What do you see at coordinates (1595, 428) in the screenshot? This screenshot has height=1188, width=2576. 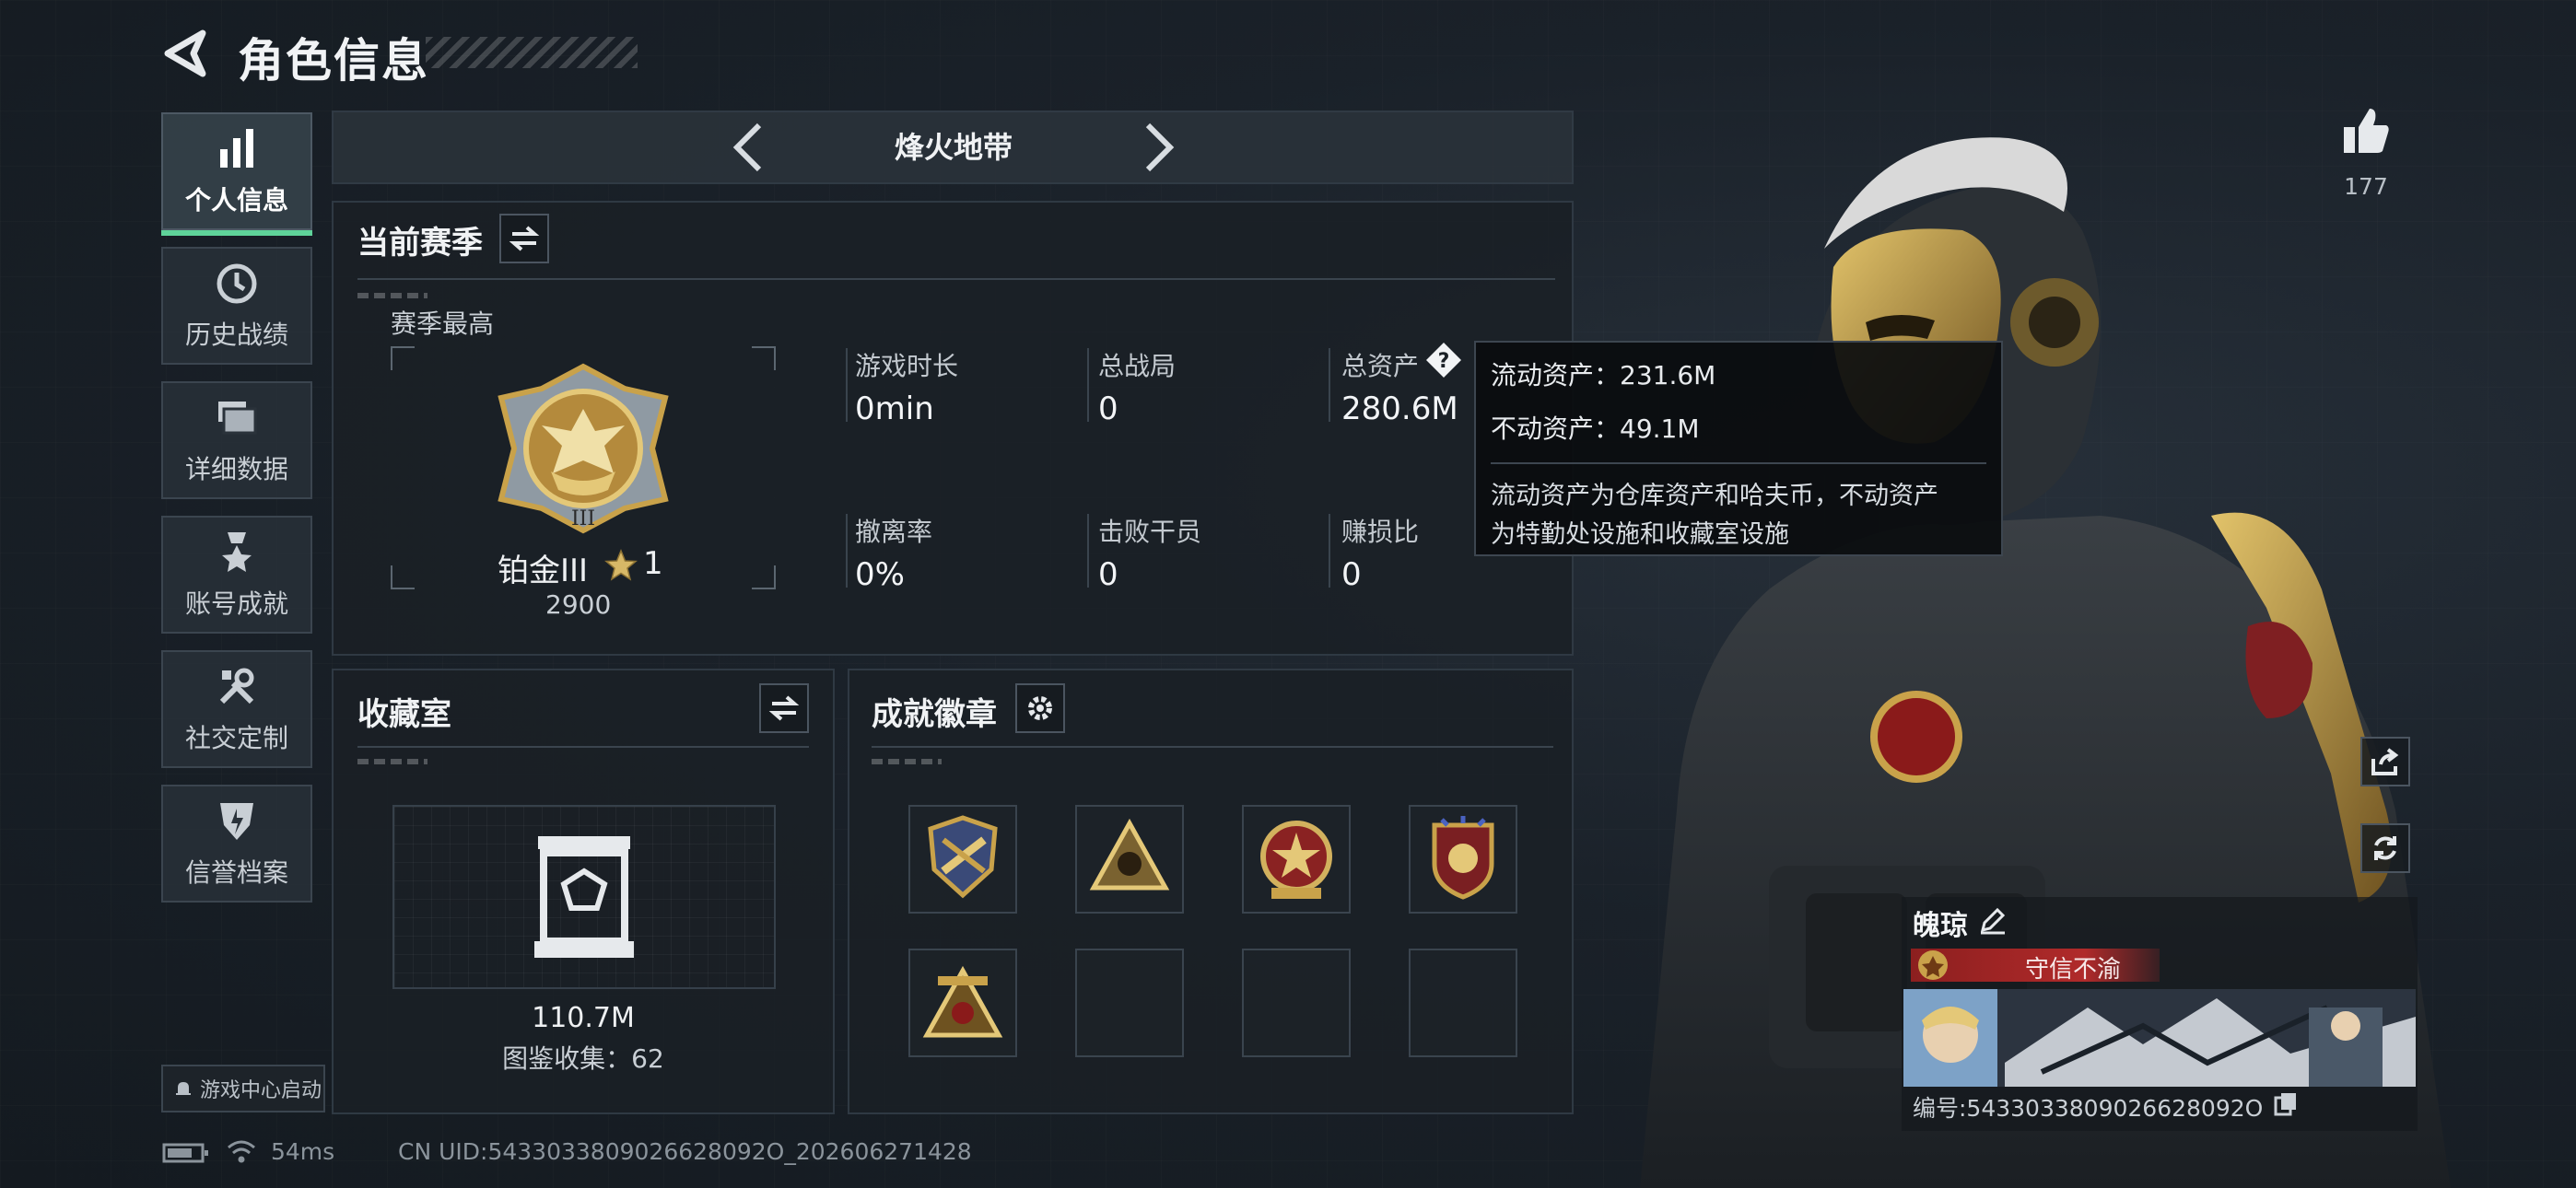 I see `tooltip-fixed-assets: 不动资产：49.1M` at bounding box center [1595, 428].